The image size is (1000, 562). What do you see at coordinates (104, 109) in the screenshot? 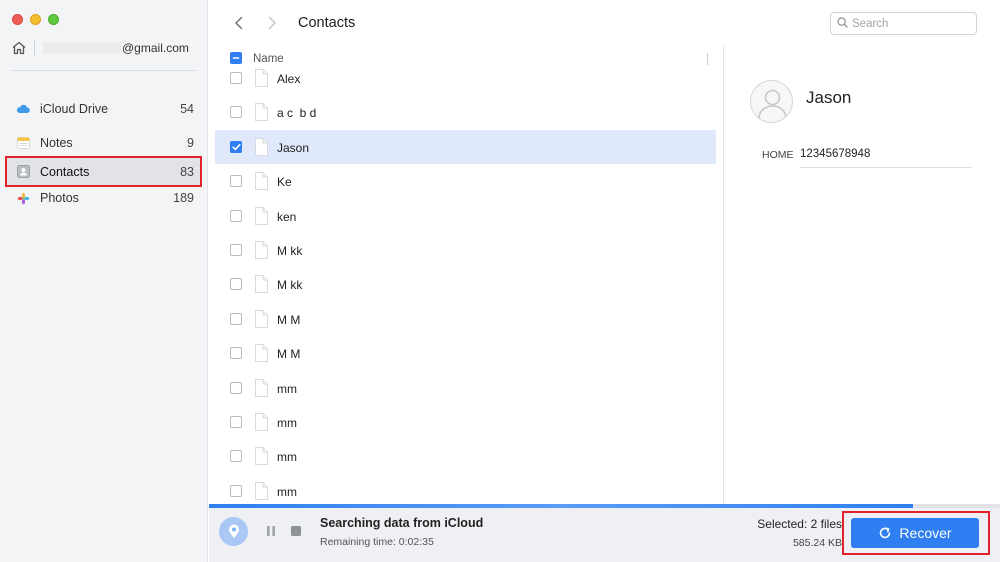
I see `sidebar-item-icloud-drive: iCloud Drive 54` at bounding box center [104, 109].